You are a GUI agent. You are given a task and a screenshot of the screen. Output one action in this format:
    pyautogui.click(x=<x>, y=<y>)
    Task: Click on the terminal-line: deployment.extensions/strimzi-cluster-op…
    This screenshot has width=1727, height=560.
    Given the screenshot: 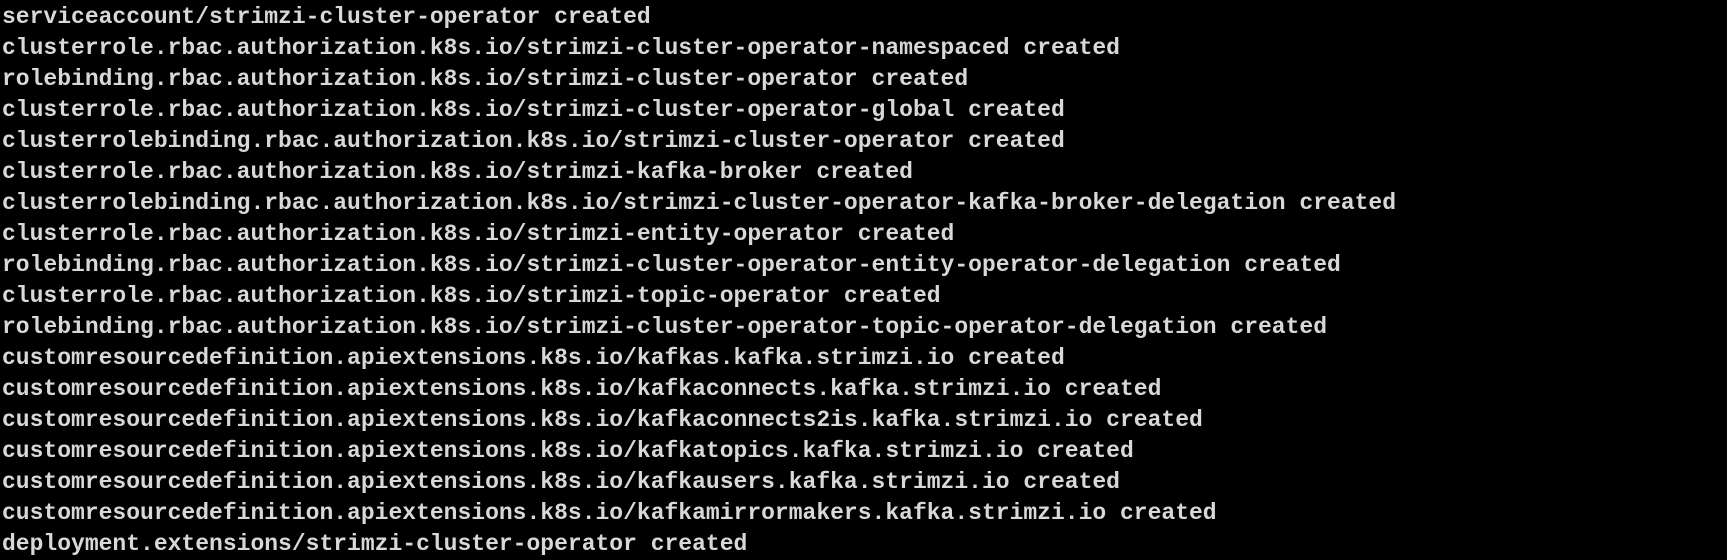 What is the action you would take?
    pyautogui.click(x=375, y=544)
    